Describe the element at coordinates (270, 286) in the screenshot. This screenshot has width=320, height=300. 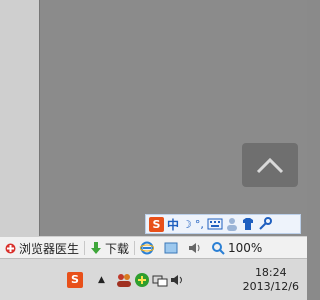
I see `clock-date: 2013/12/6` at that location.